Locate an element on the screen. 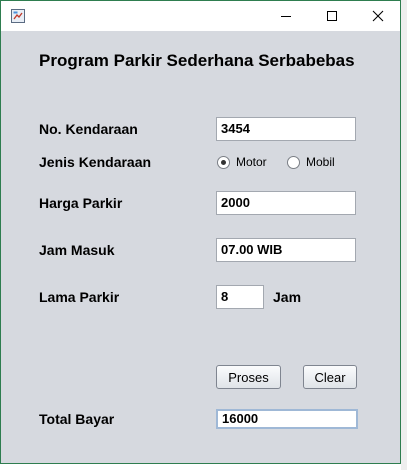  no-kendaraan-input: 3454 is located at coordinates (286, 129).